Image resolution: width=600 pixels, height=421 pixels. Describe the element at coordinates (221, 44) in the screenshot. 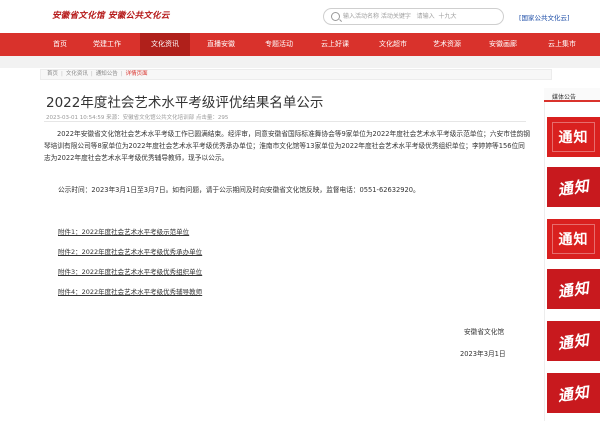

I see `nav-item-live-anhui: 直播安徽` at that location.